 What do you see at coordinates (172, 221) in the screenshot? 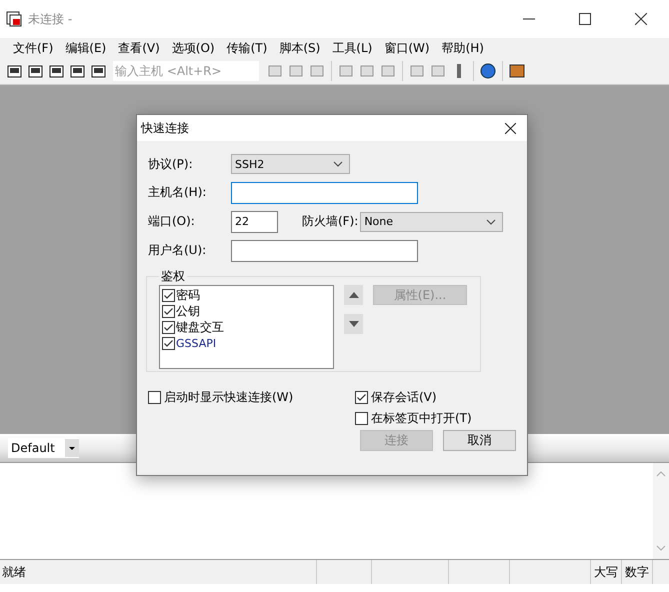
I see `field-label: 端口(O):` at bounding box center [172, 221].